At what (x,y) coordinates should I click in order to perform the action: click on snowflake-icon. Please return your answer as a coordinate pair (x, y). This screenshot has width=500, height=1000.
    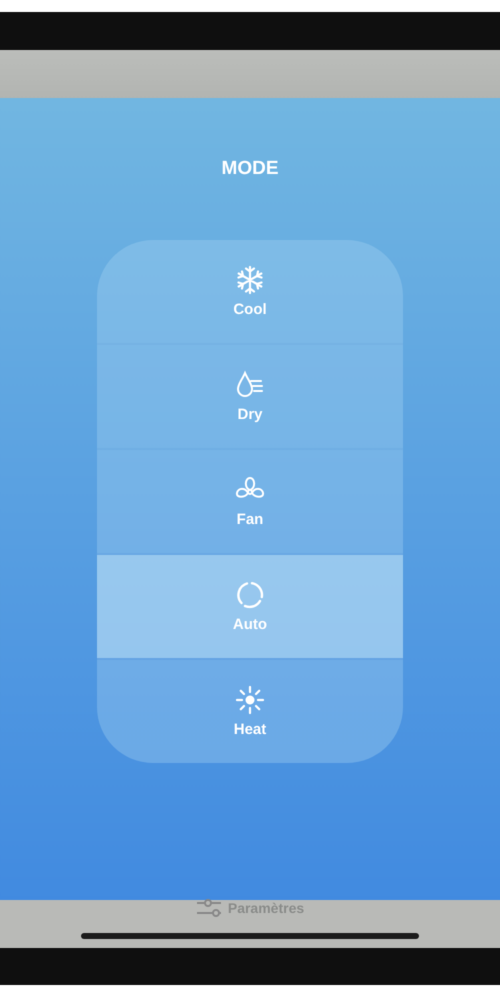
    Looking at the image, I should click on (250, 280).